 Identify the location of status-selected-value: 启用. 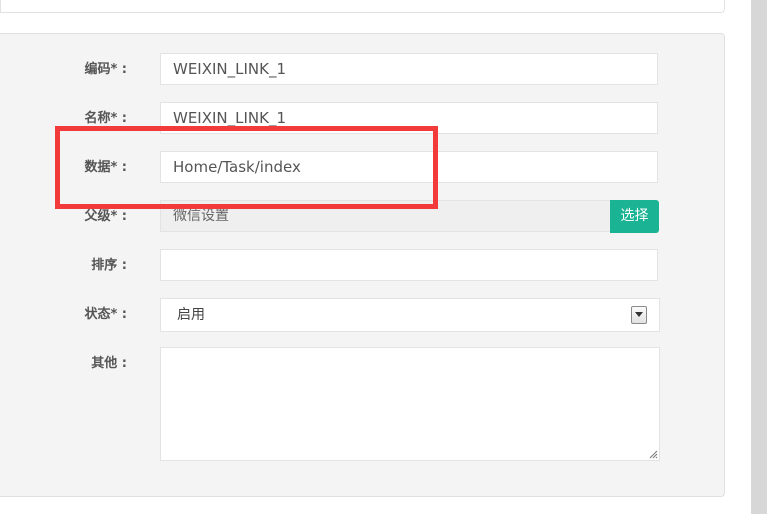
(191, 315).